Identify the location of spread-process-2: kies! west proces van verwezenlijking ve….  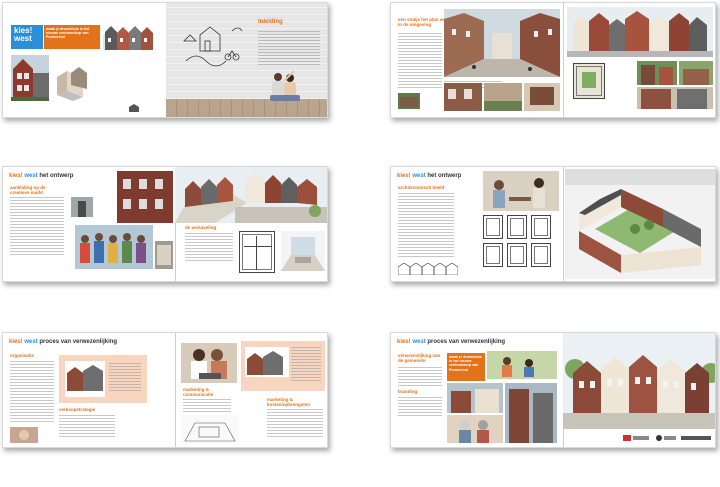
(553, 390).